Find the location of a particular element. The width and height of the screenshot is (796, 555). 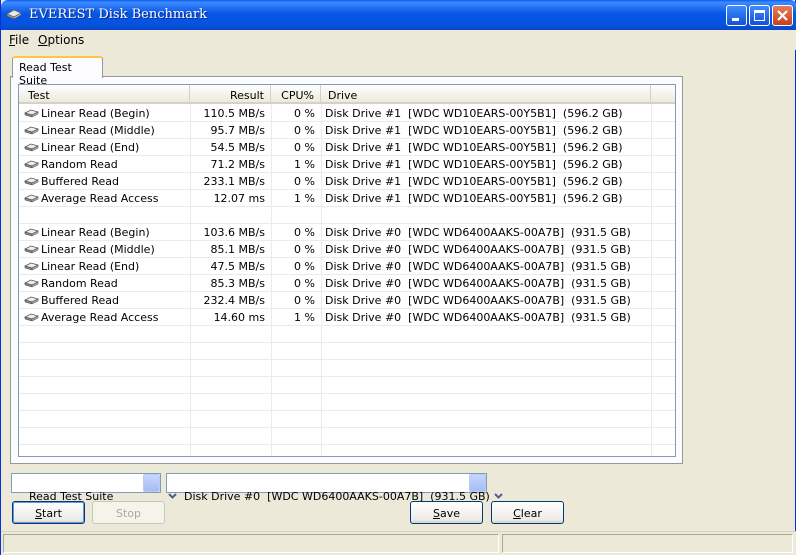

maximize-icon is located at coordinates (759, 15).